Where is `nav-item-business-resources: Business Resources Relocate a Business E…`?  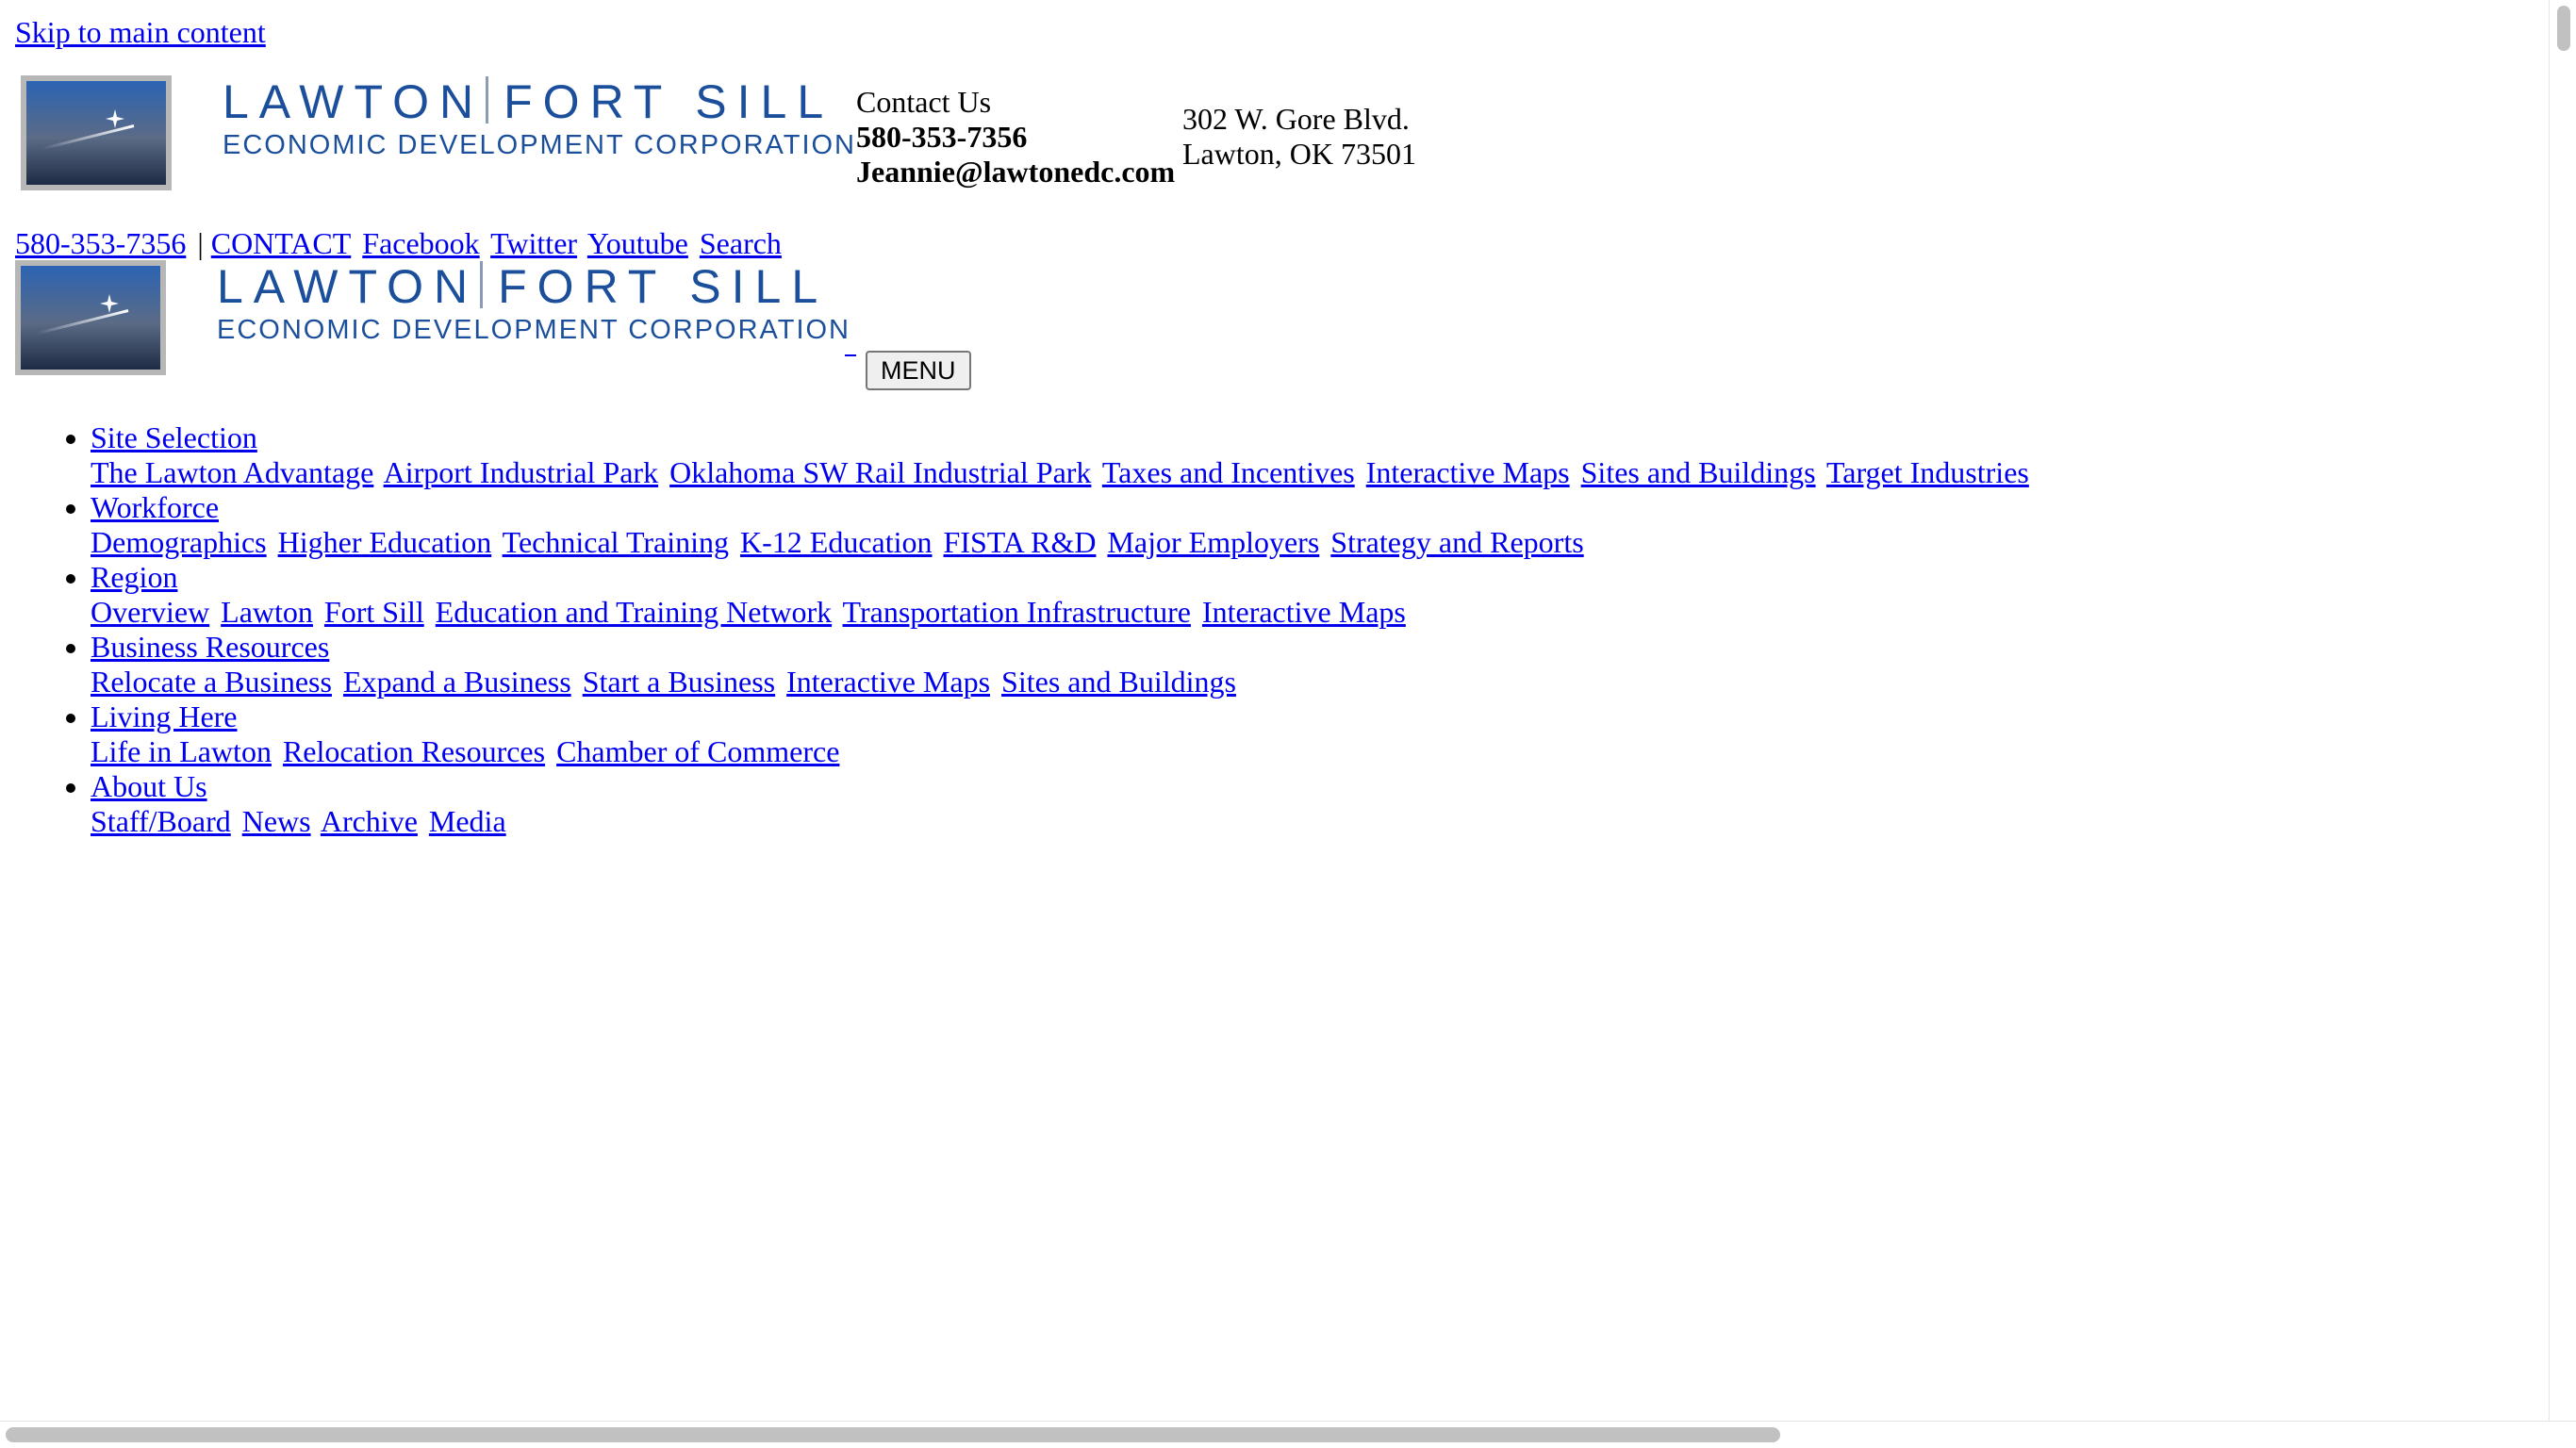 nav-item-business-resources: Business Resources Relocate a Business E… is located at coordinates (1049, 664).